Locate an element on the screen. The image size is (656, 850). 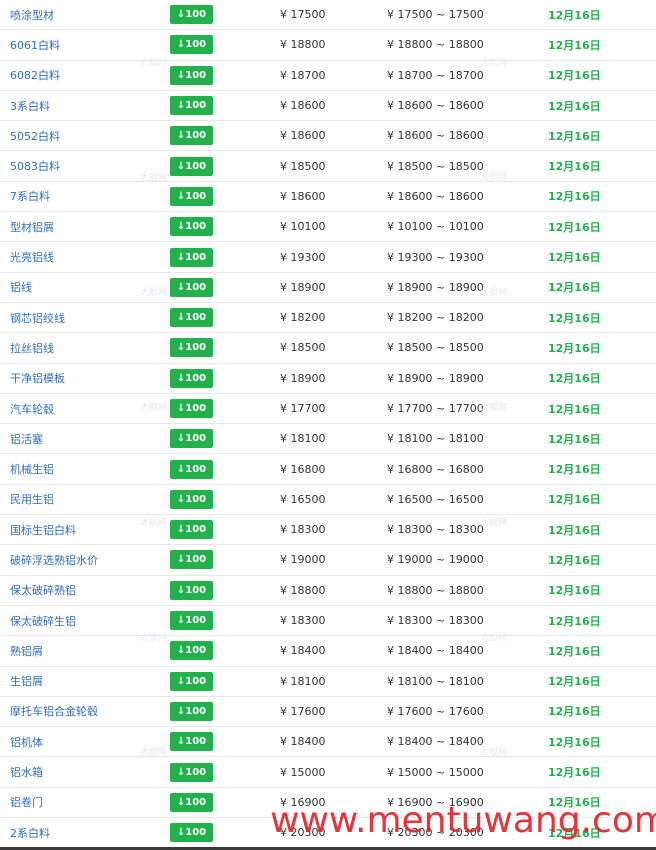
material-name-link: 熟铝屑 is located at coordinates (26, 650).